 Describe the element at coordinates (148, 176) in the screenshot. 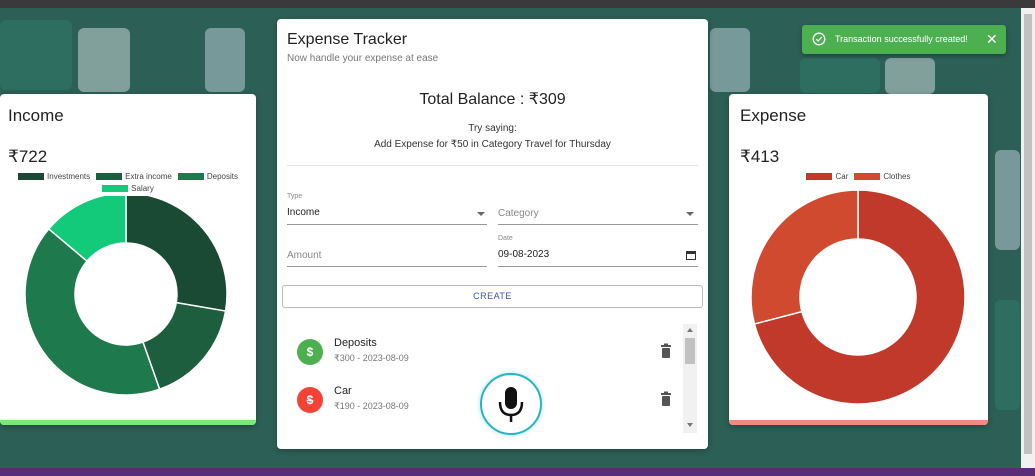

I see `legend-label: Extra income` at that location.